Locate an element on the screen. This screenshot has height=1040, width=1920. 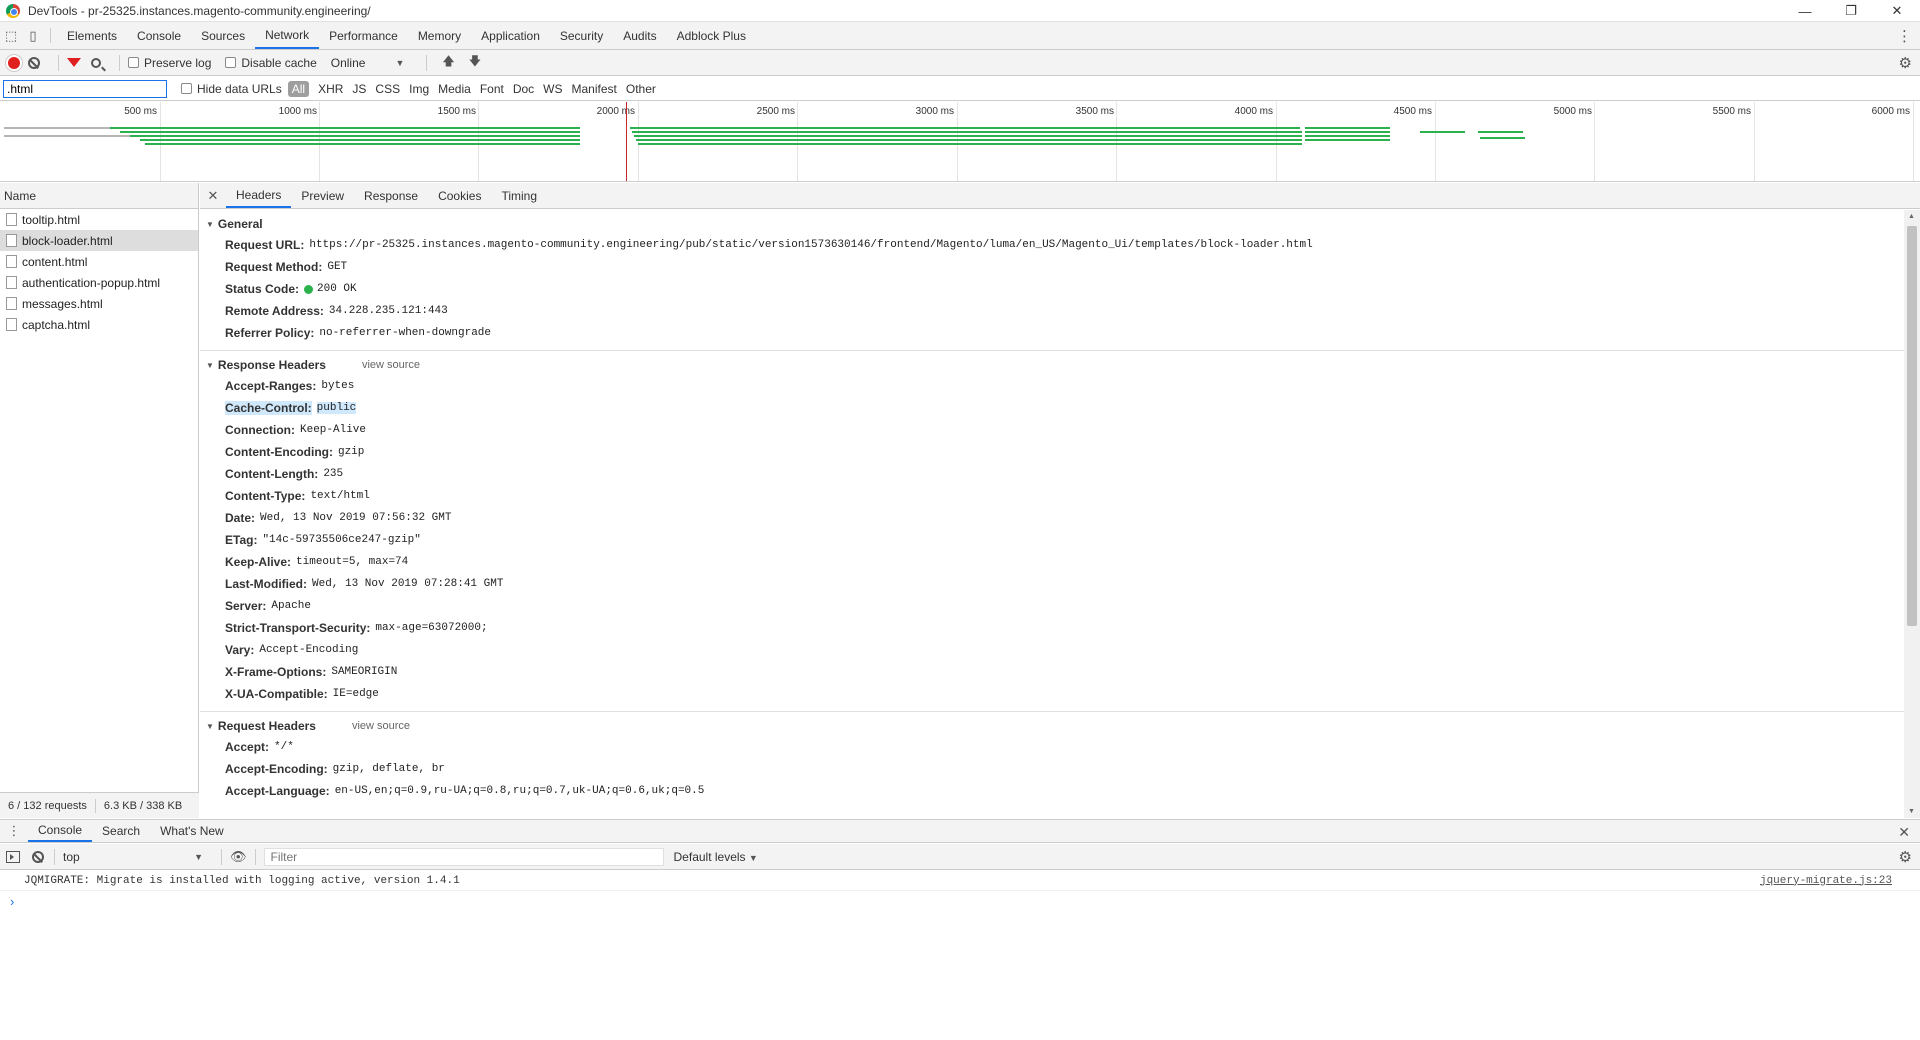
timeline-tick-label: 2500 ms is located at coordinates (775, 111).